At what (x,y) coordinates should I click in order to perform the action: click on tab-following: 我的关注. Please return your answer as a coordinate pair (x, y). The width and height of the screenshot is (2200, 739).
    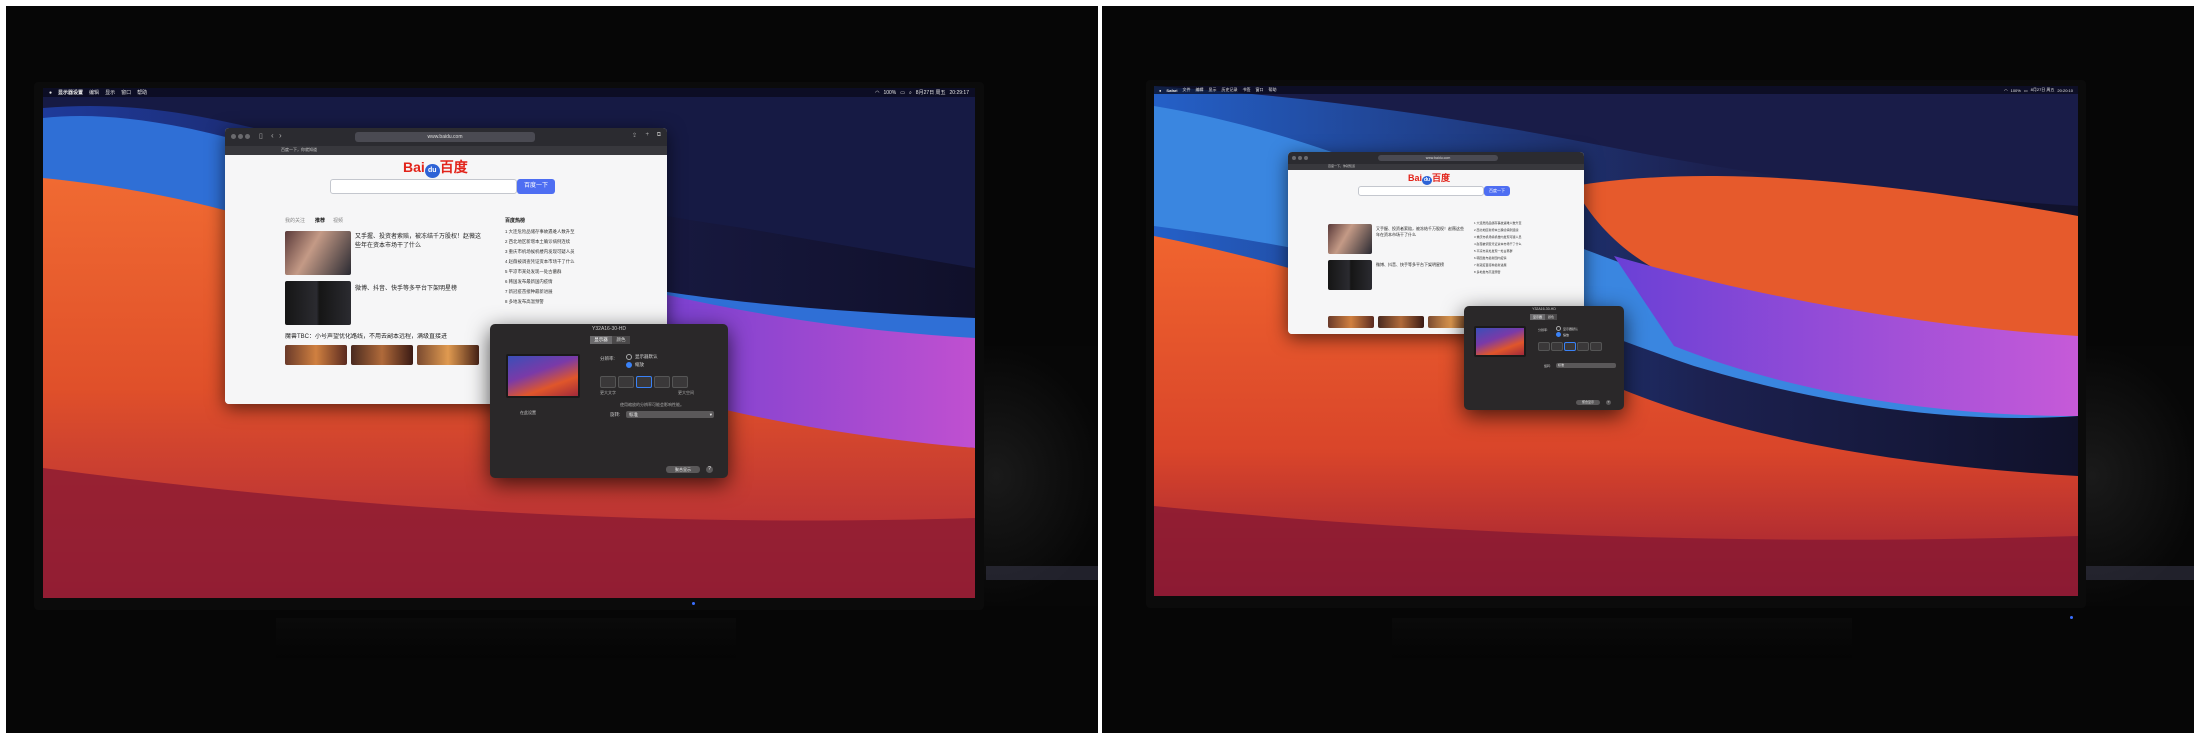
    Looking at the image, I should click on (295, 220).